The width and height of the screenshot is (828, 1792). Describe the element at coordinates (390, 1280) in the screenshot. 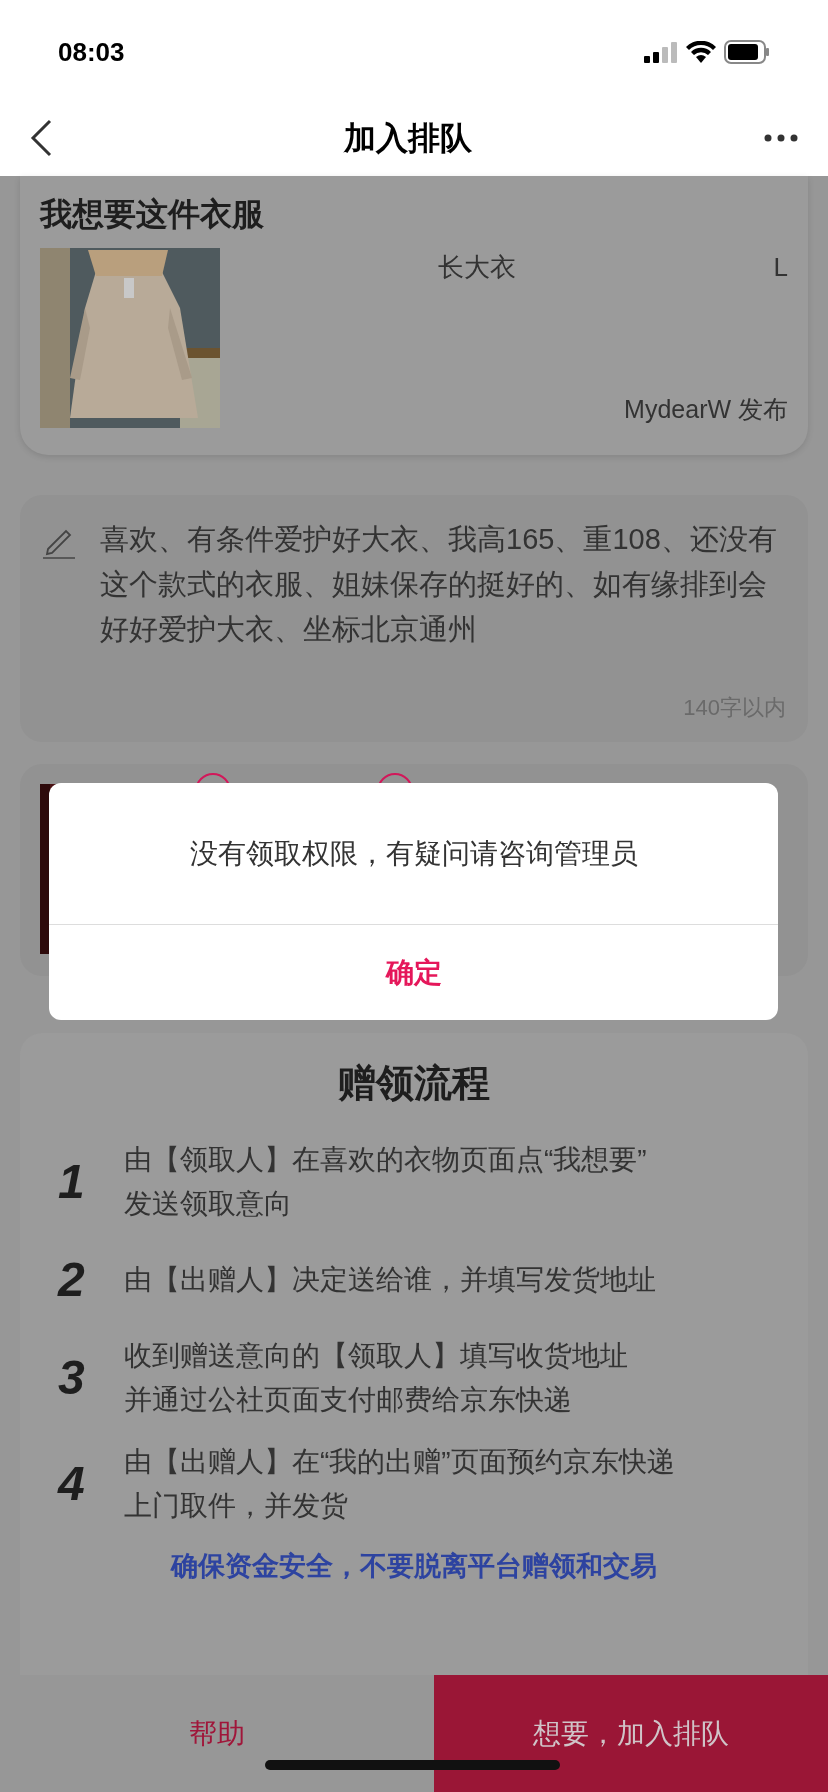

I see `step-text: 由【出赠人】决定送给谁，并填写发货地址` at that location.